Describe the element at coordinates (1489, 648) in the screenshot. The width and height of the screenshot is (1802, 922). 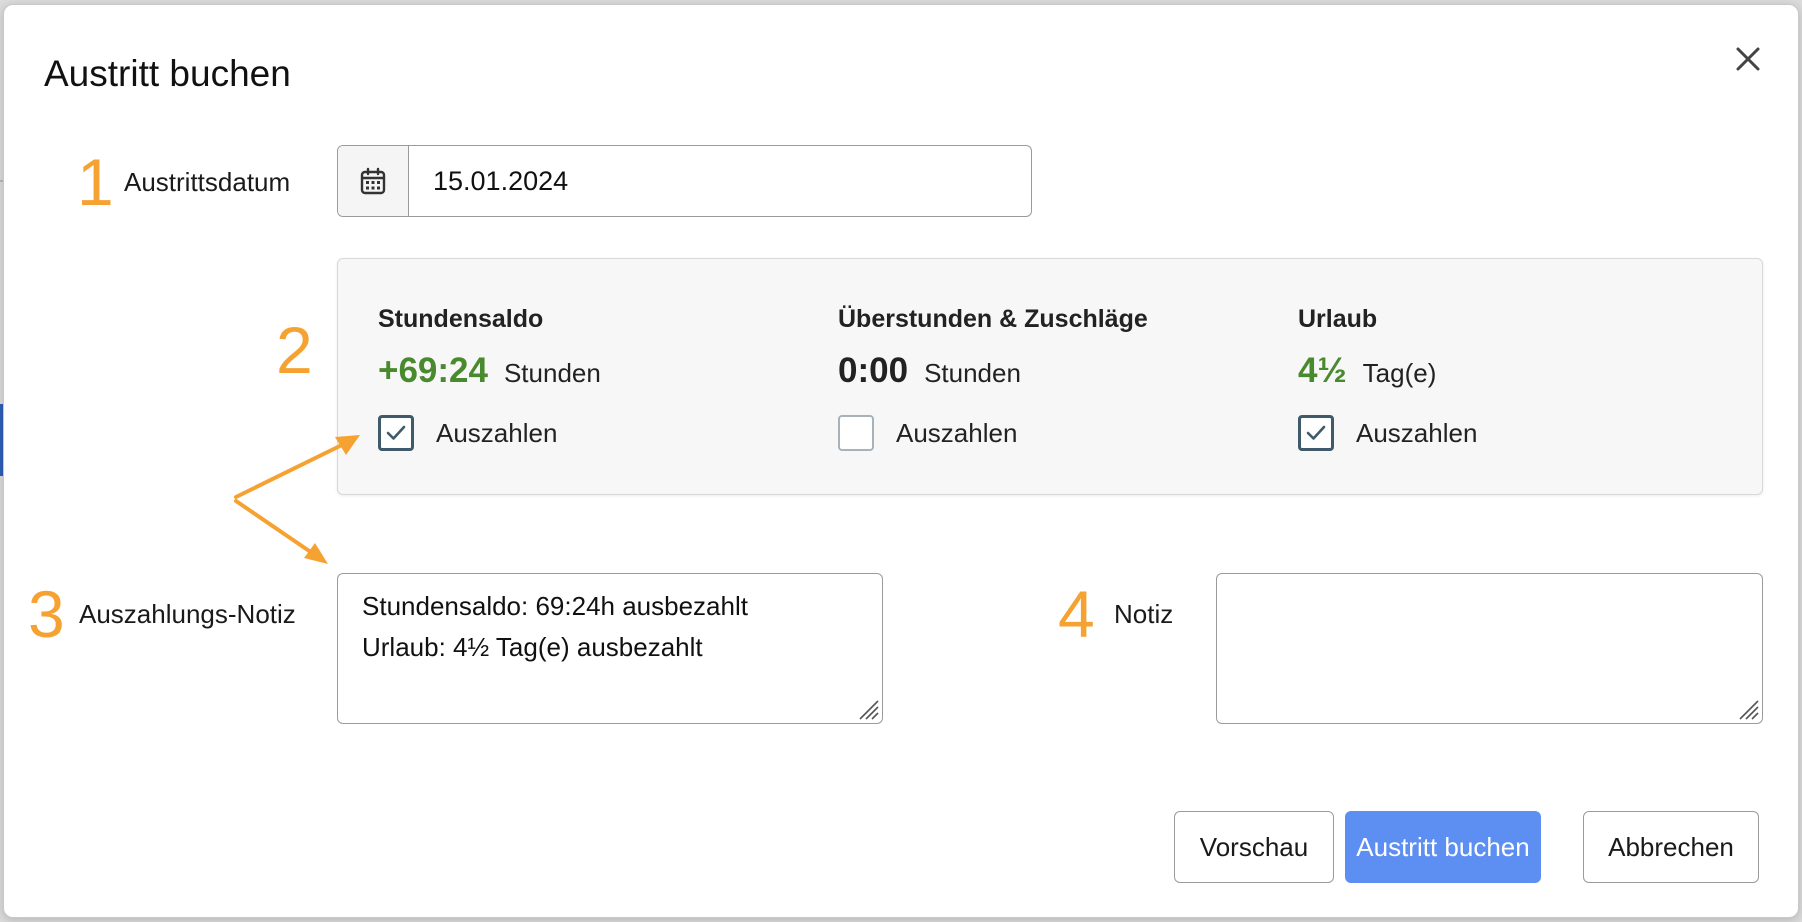
I see `note-textarea` at that location.